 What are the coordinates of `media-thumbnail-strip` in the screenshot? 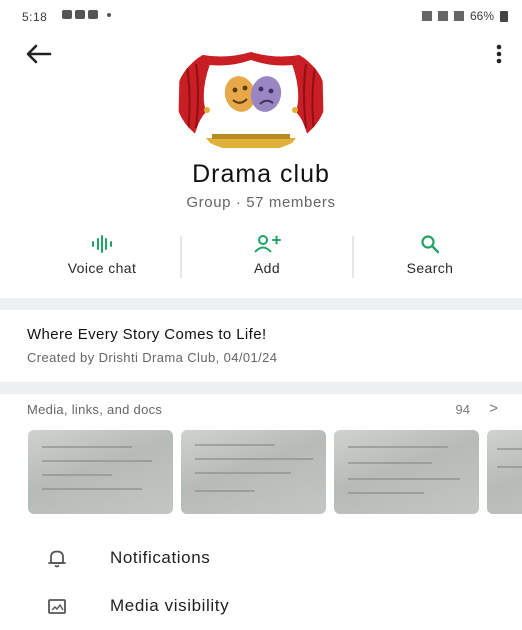 It's located at (275, 473).